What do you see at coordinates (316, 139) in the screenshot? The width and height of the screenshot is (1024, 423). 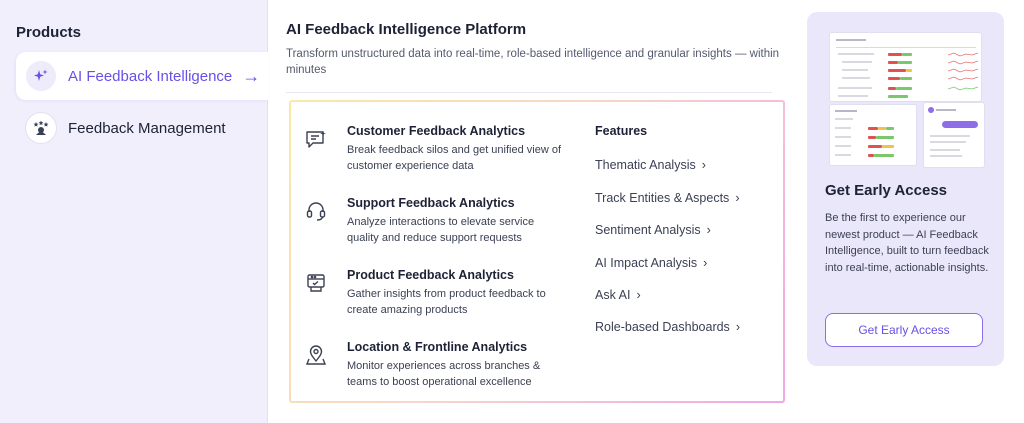 I see `chat-bubble-icon` at bounding box center [316, 139].